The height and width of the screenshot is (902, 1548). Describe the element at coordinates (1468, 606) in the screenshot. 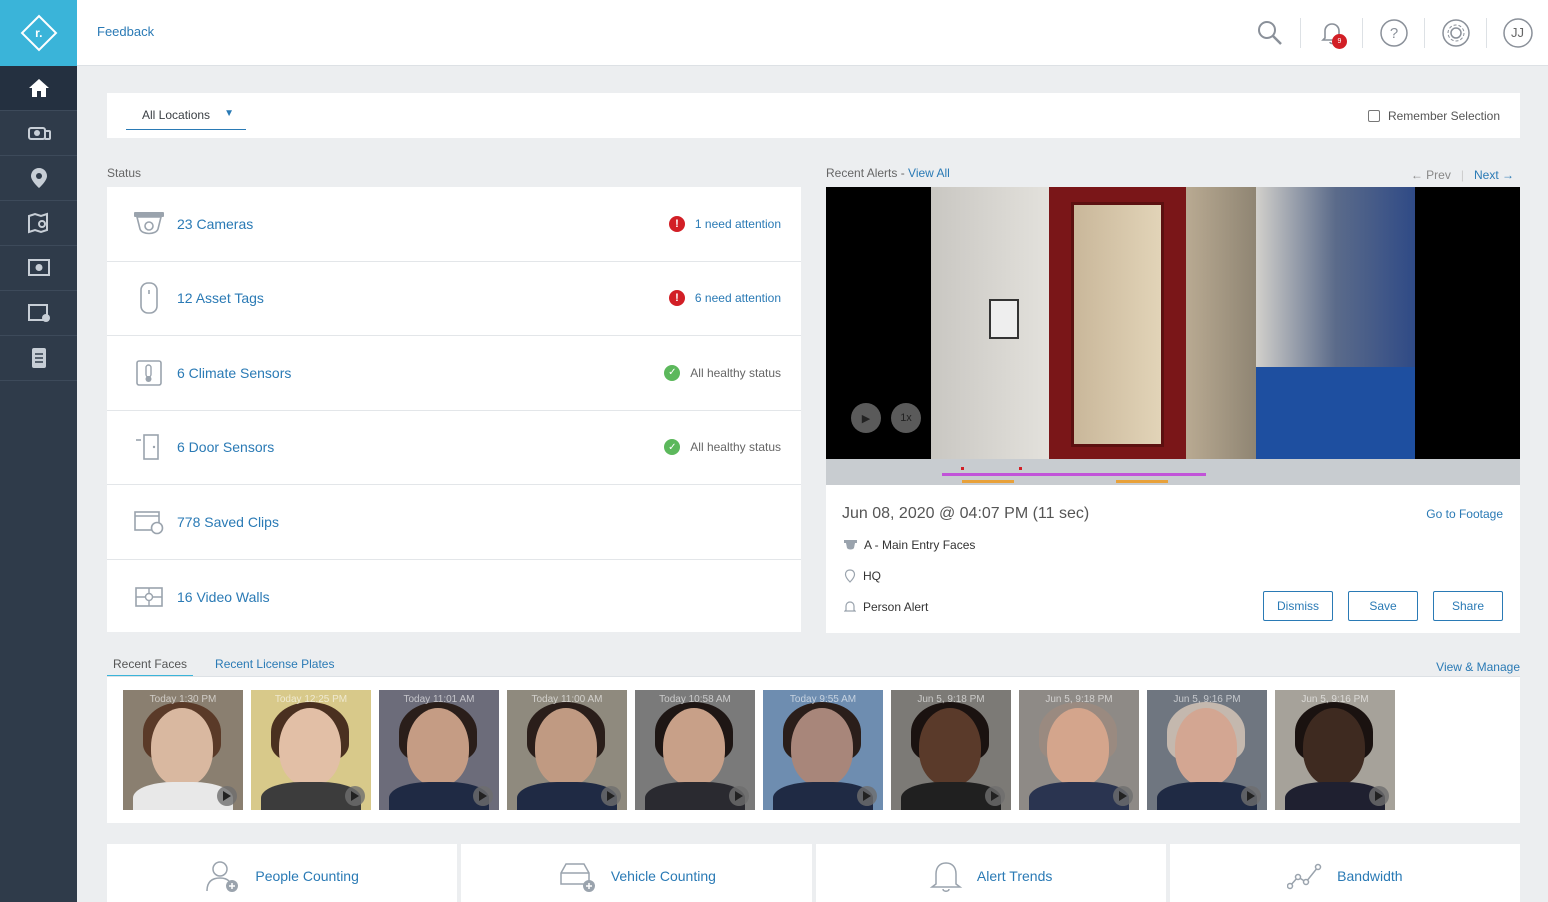

I see `share-button: Share` at that location.